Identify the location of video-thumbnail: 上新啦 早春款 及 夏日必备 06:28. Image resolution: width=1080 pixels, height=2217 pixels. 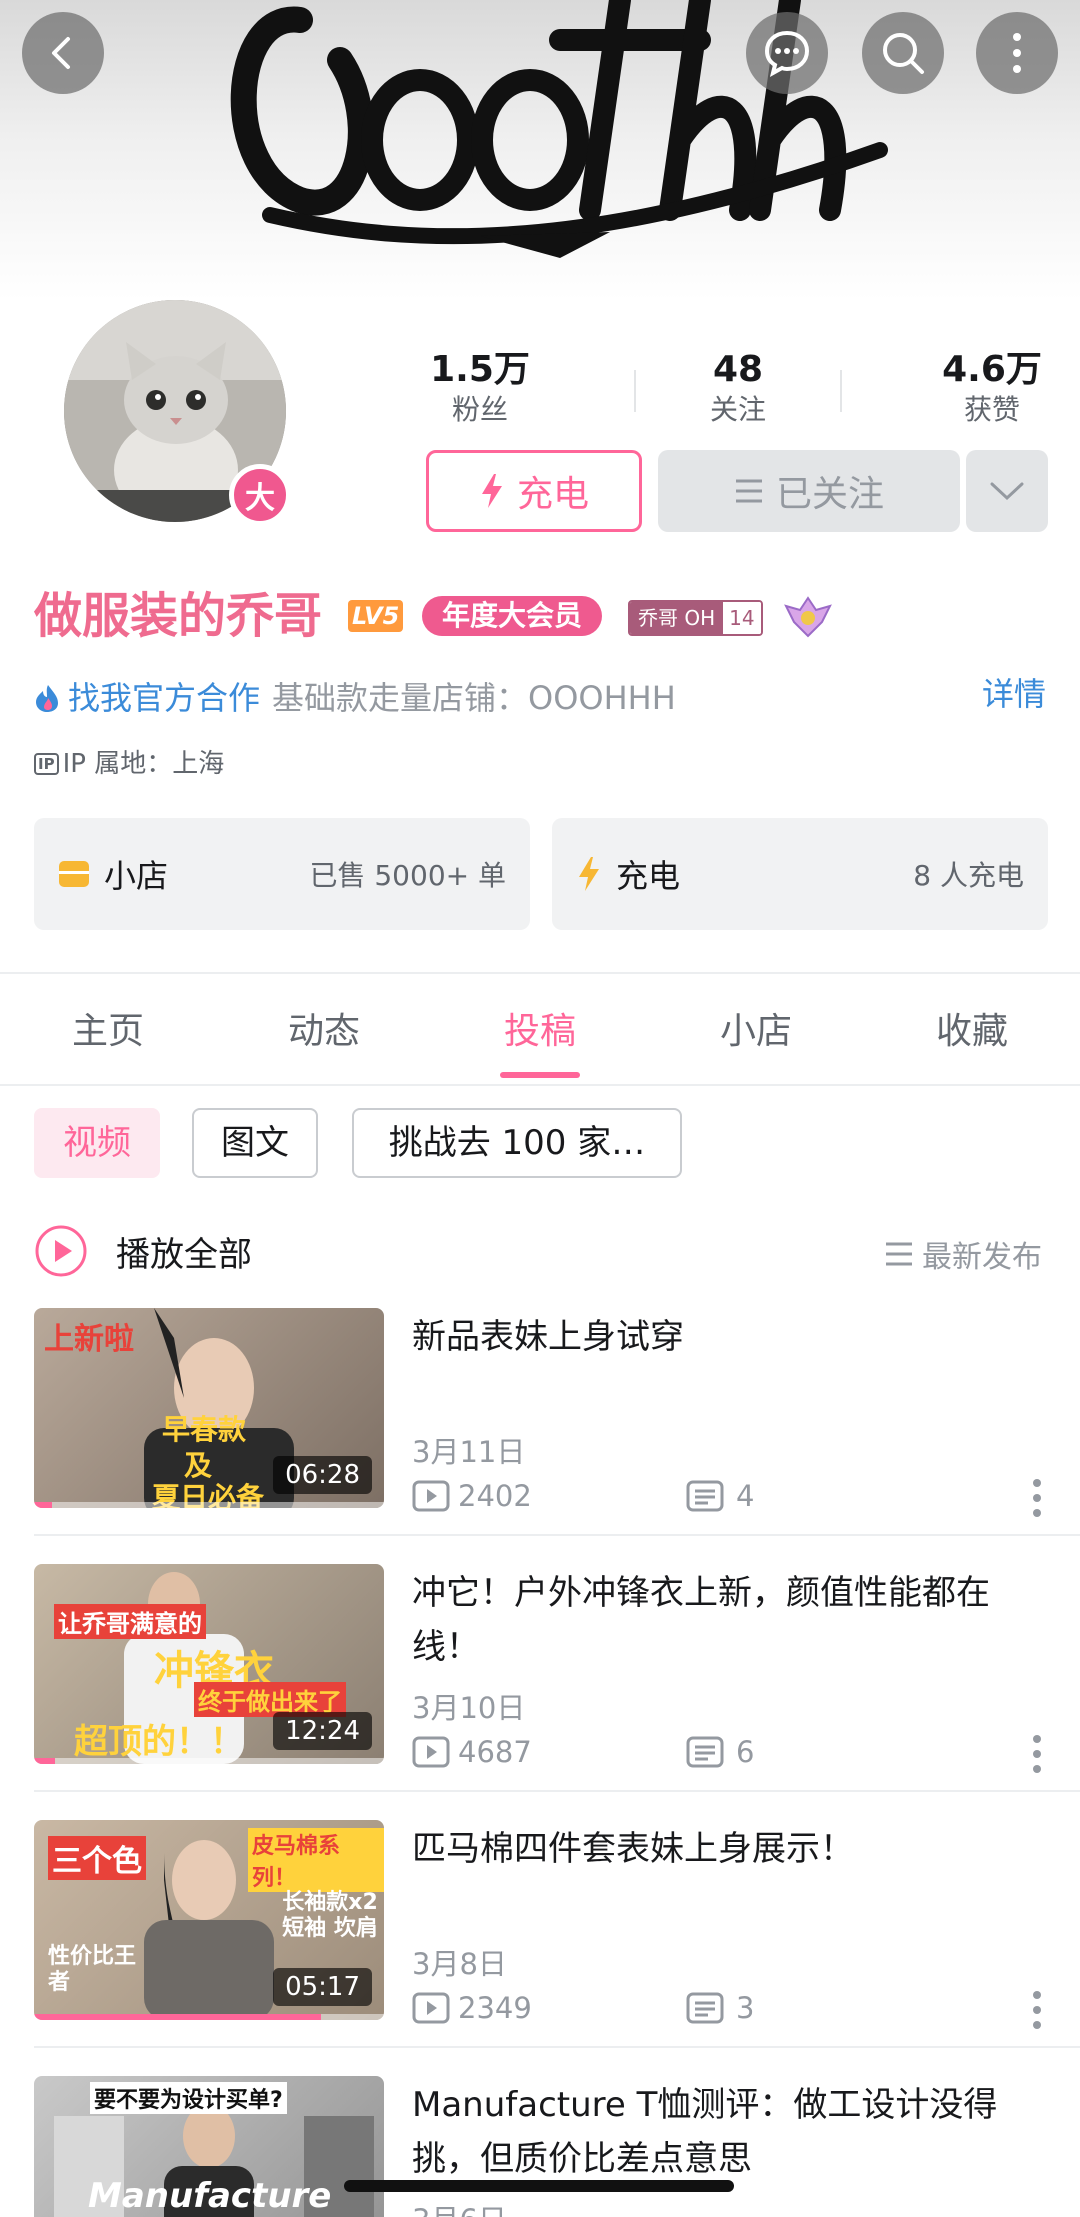
(209, 1408).